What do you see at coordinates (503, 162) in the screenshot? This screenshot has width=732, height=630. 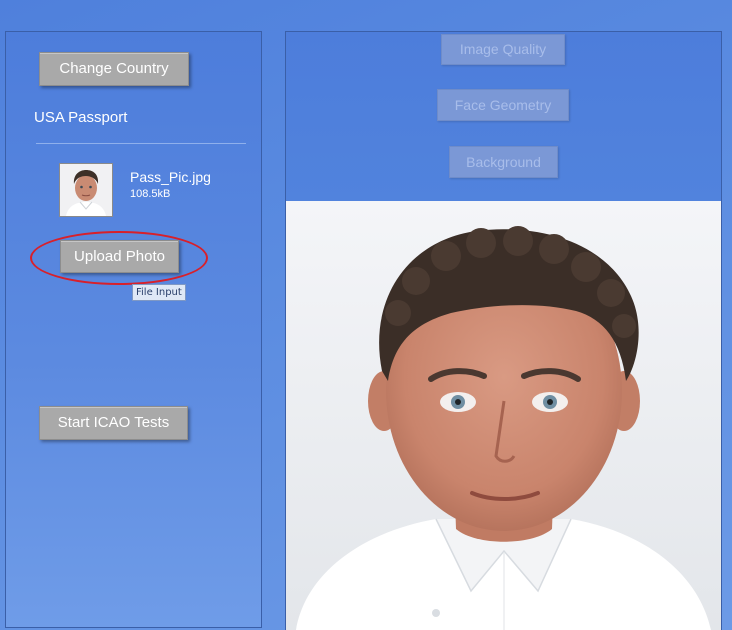 I see `background-button: Background` at bounding box center [503, 162].